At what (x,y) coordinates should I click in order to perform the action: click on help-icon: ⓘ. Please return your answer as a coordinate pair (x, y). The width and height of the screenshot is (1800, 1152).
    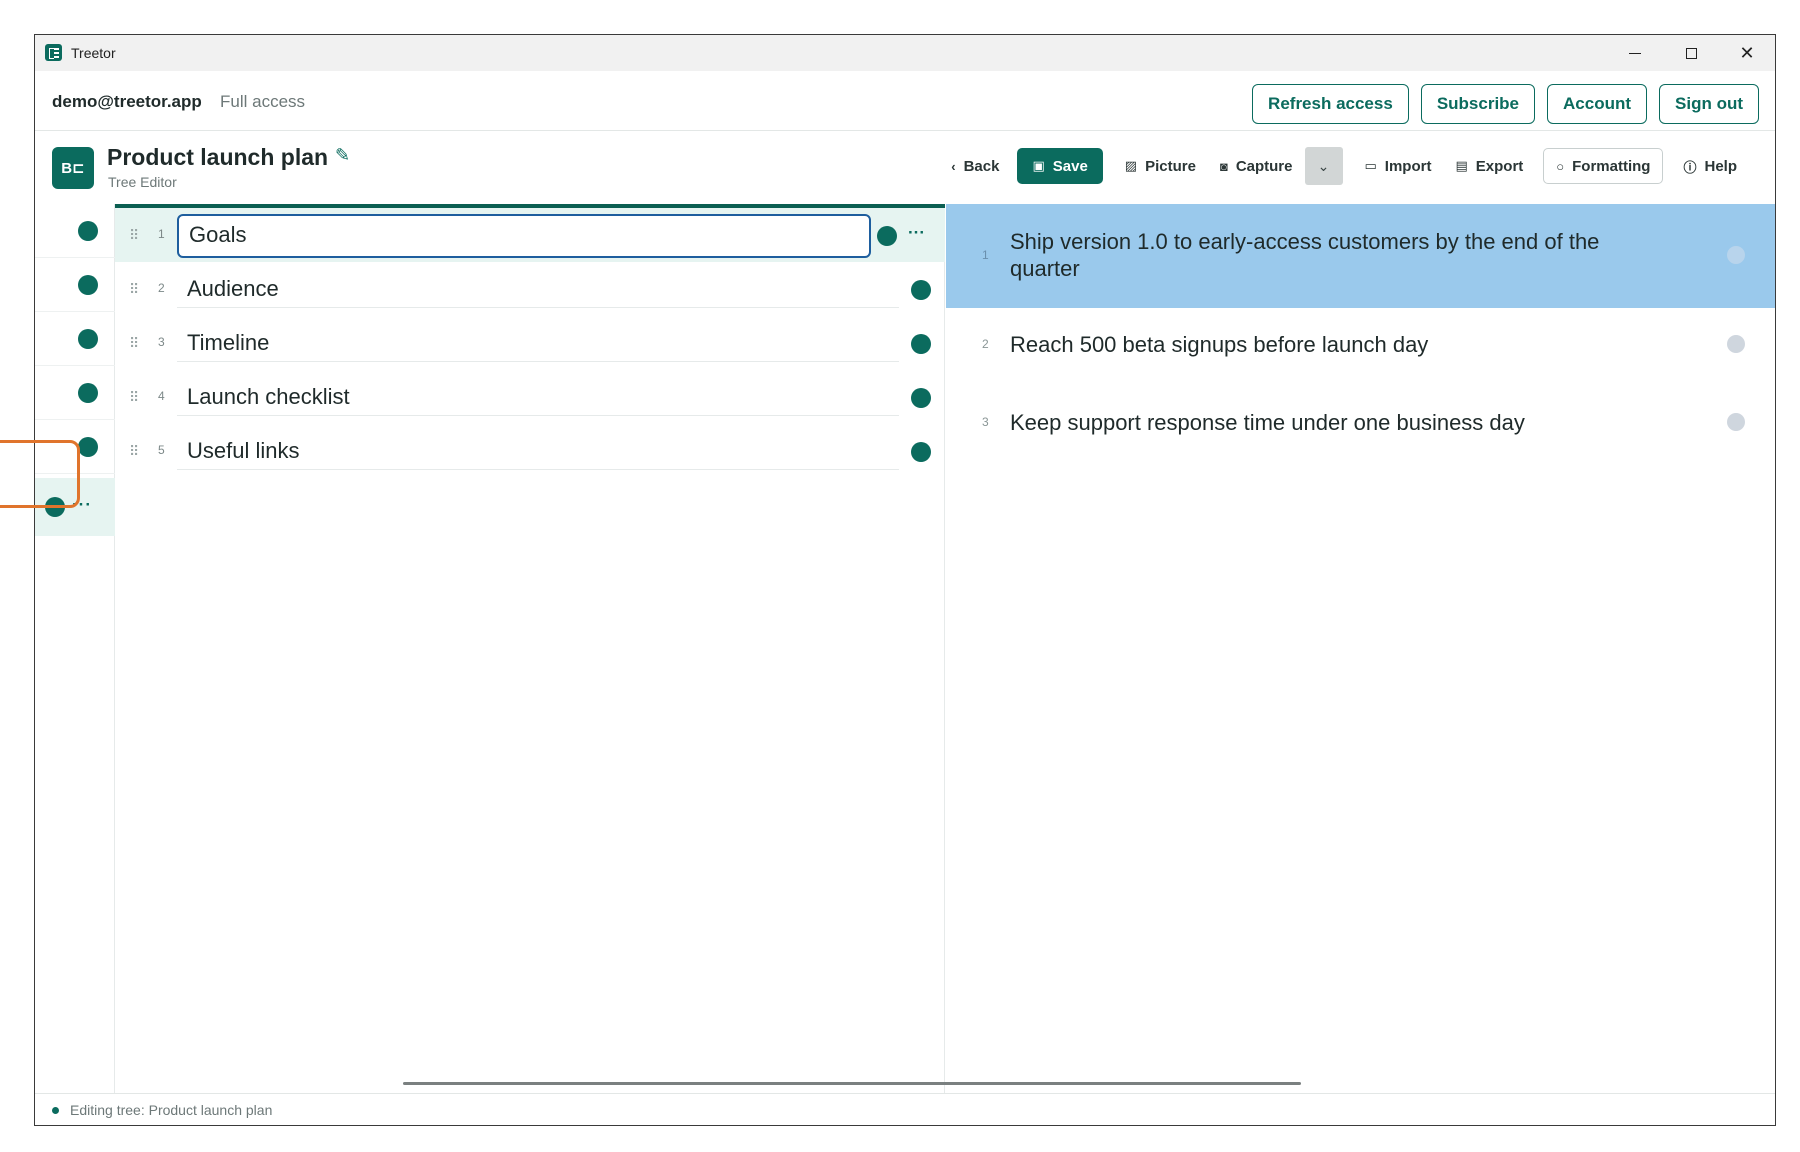
    Looking at the image, I should click on (1690, 167).